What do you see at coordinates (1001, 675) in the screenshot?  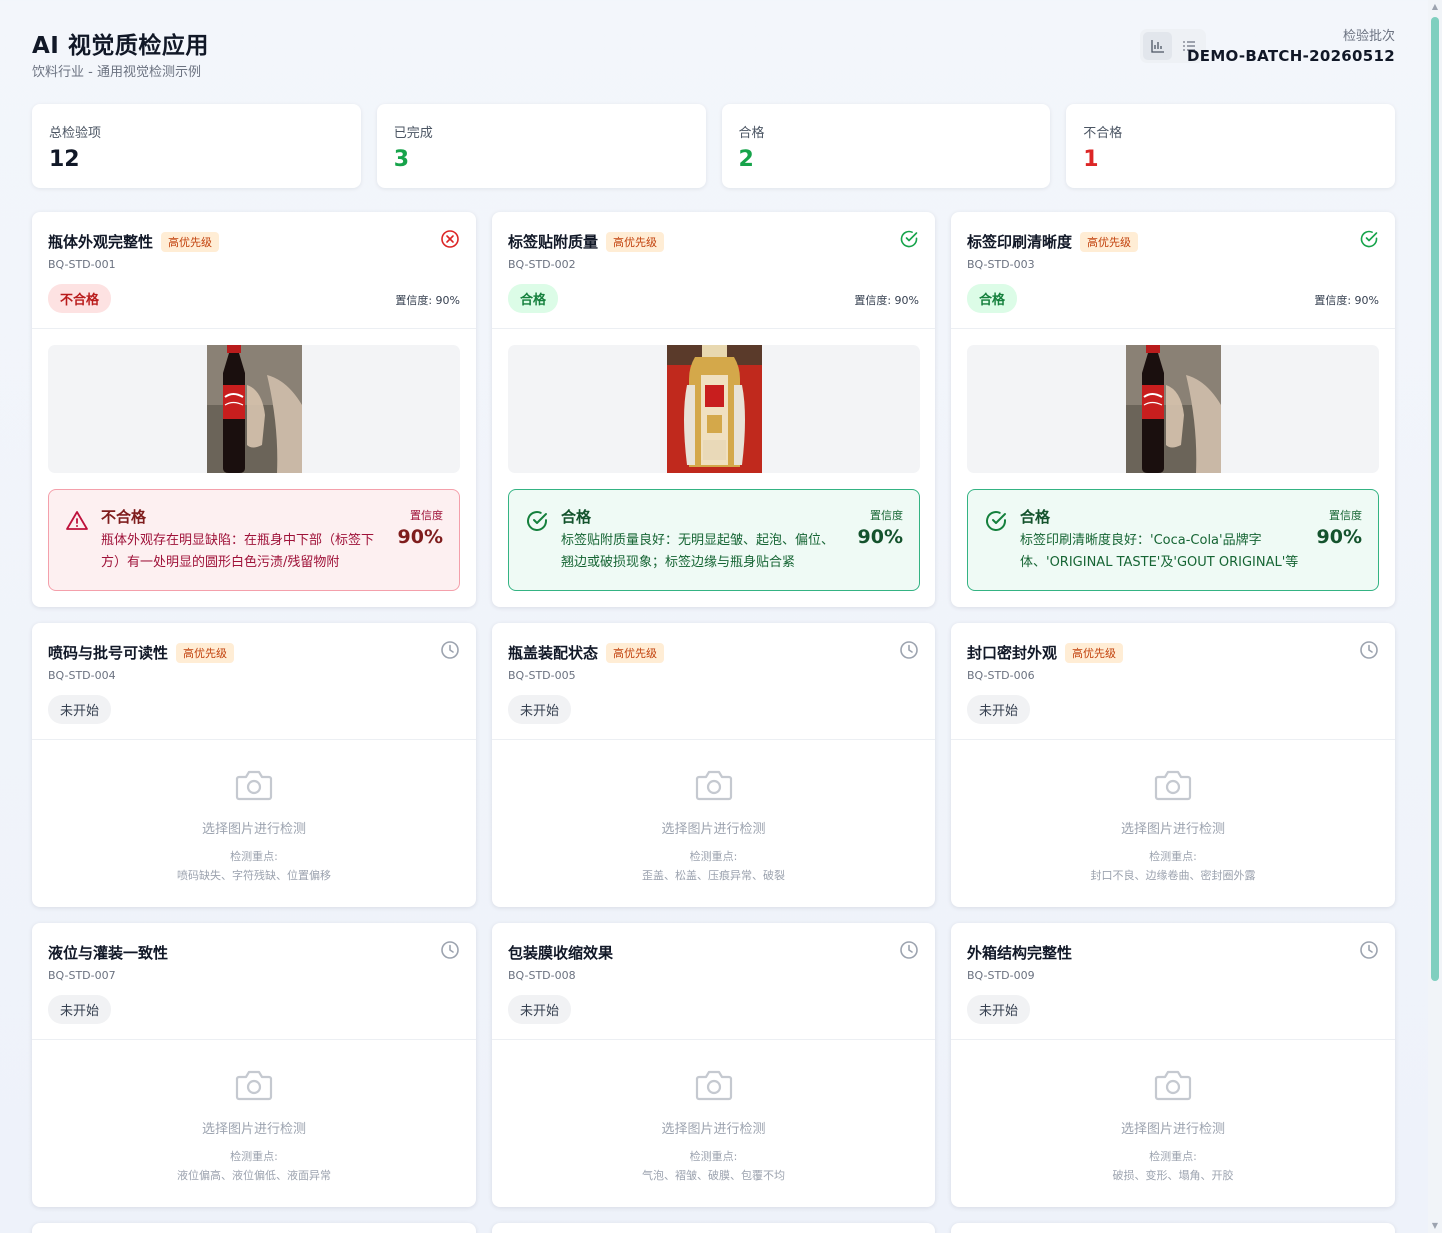 I see `card-code: BQ-STD-006` at bounding box center [1001, 675].